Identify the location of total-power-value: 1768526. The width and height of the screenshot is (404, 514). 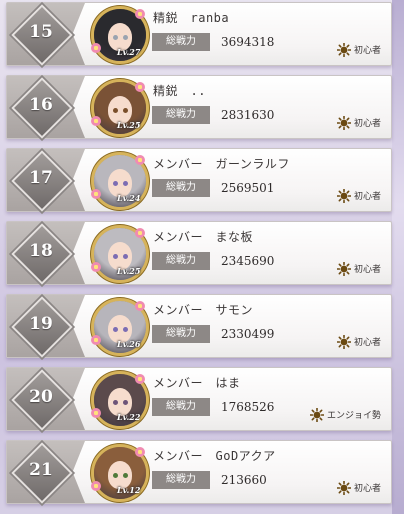
(248, 407).